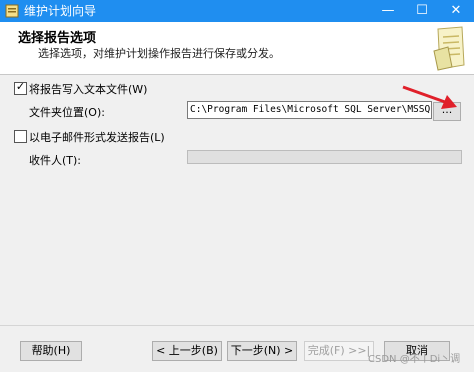  What do you see at coordinates (237, 11) in the screenshot?
I see `title-bar: 维护计划向导 — ☐ ✕` at bounding box center [237, 11].